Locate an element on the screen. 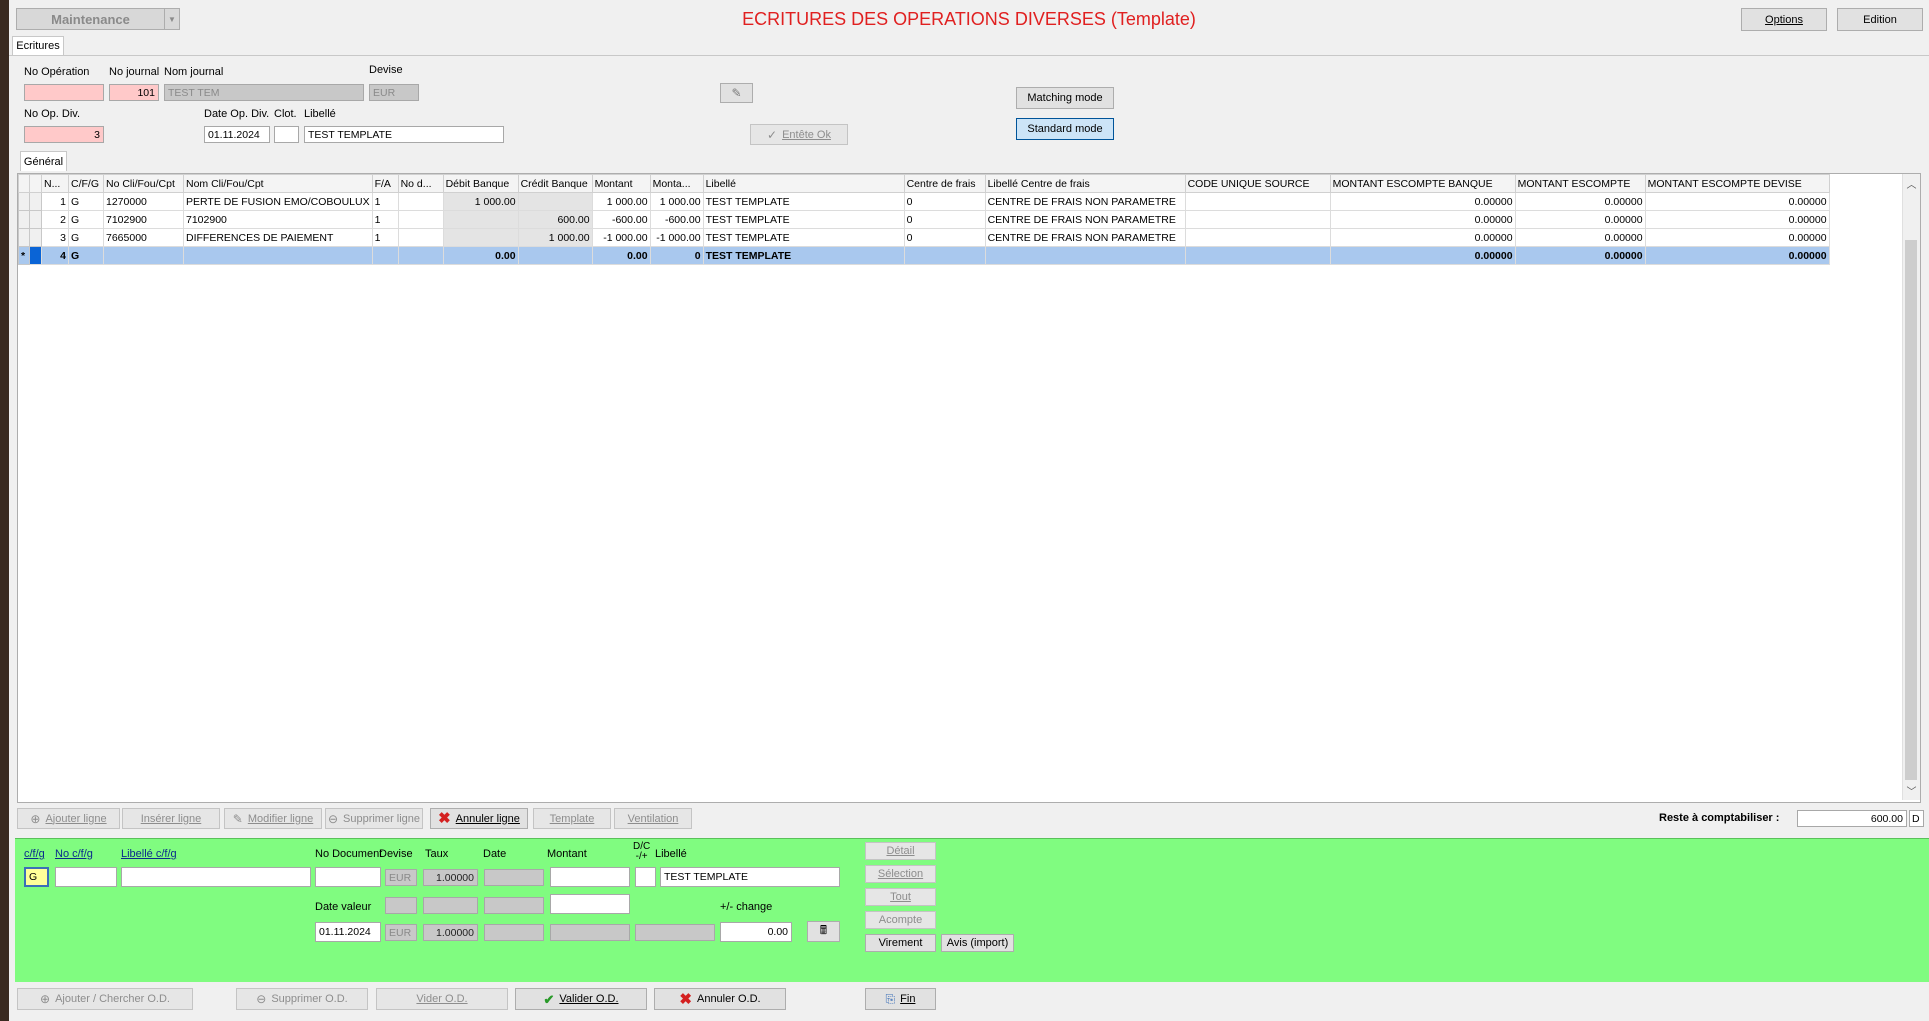  grid-cell-fa: 1 is located at coordinates (385, 237).